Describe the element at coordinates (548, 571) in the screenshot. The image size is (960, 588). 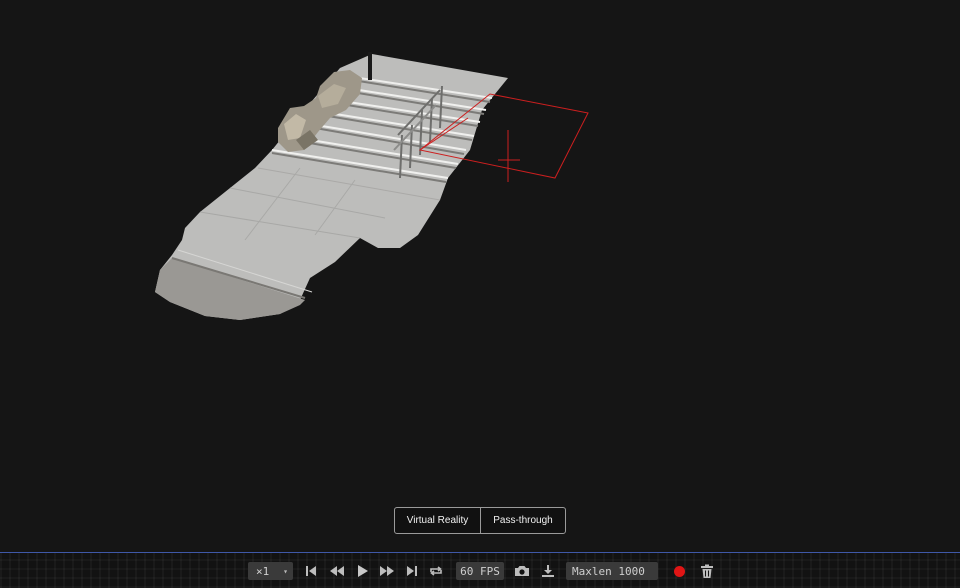
I see `download-icon` at that location.